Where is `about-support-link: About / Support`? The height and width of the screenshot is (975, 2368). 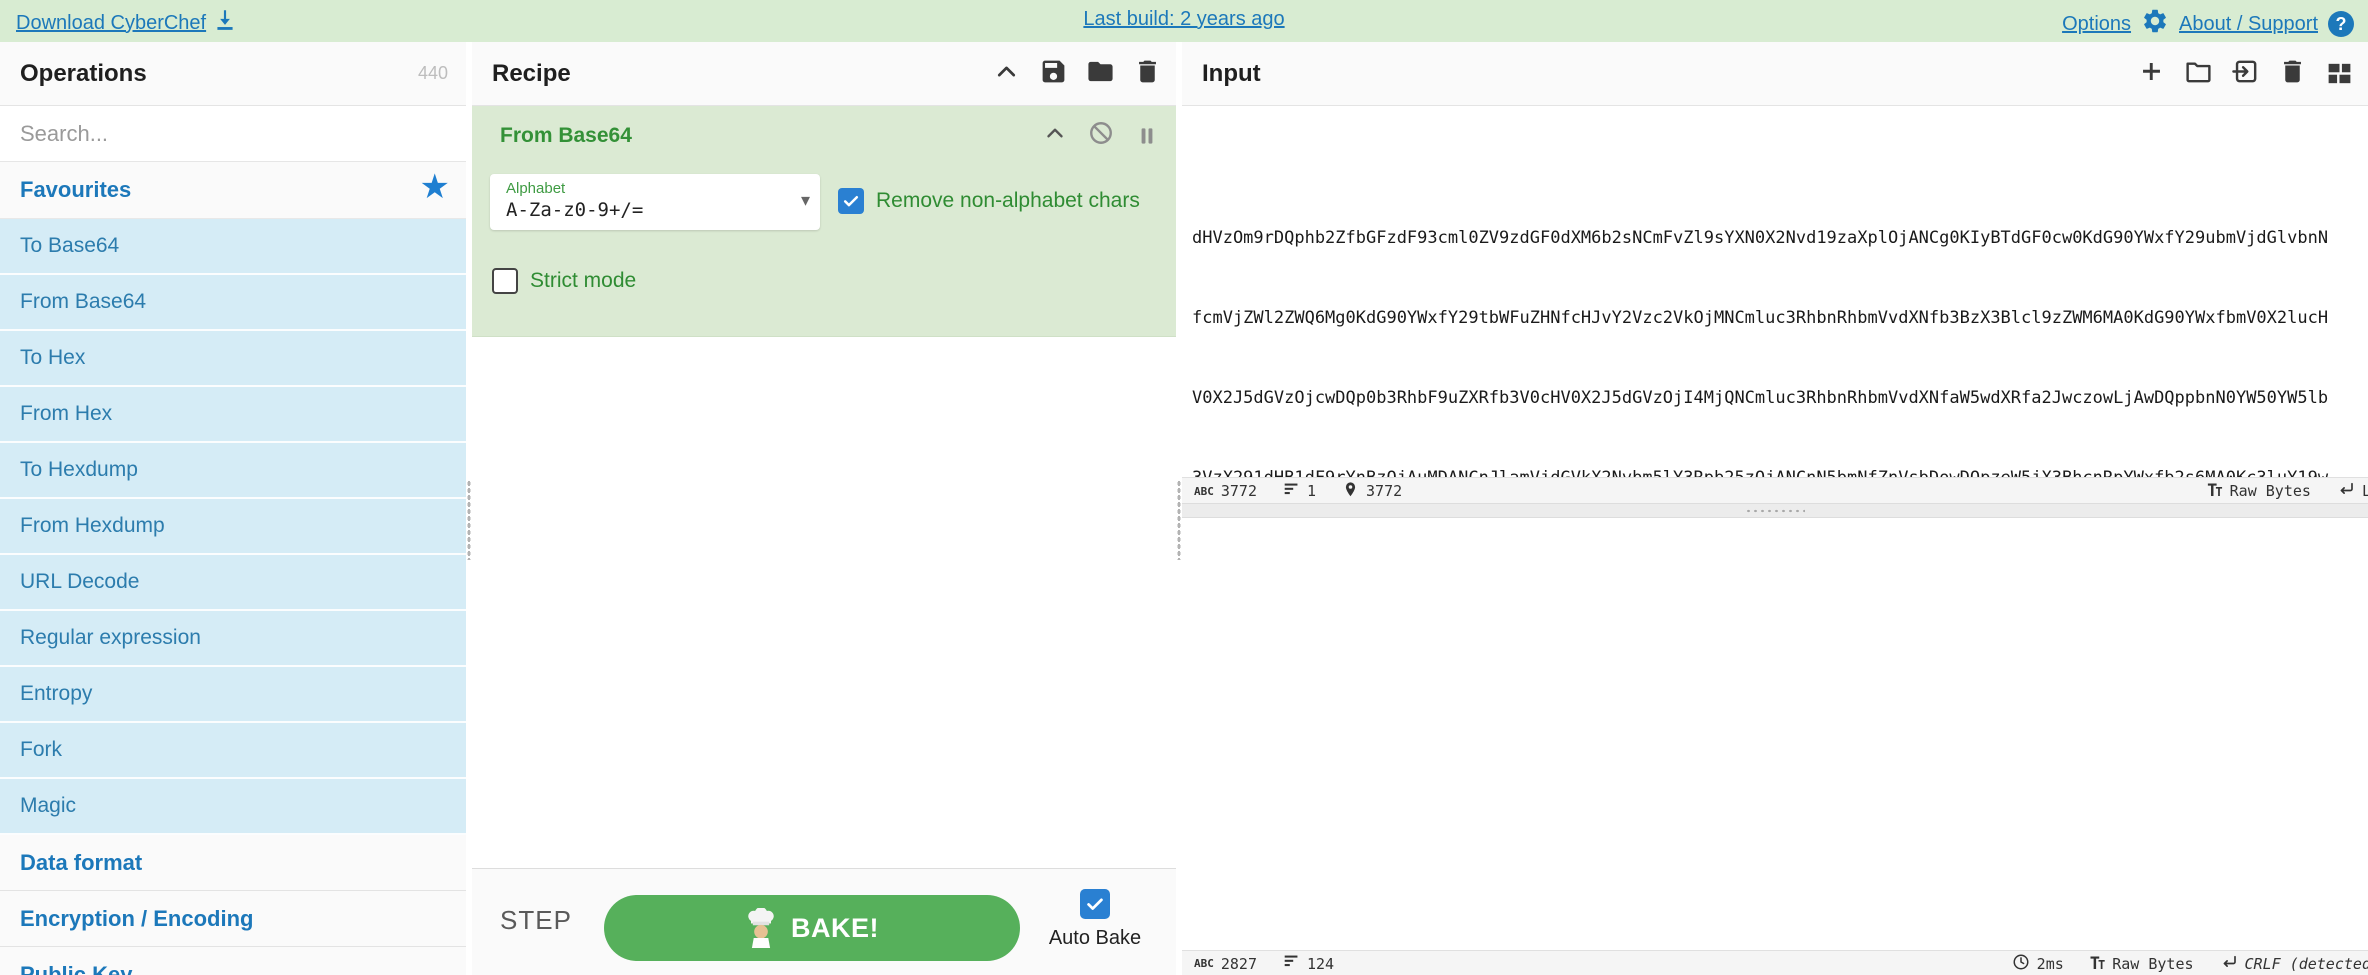 about-support-link: About / Support is located at coordinates (2248, 24).